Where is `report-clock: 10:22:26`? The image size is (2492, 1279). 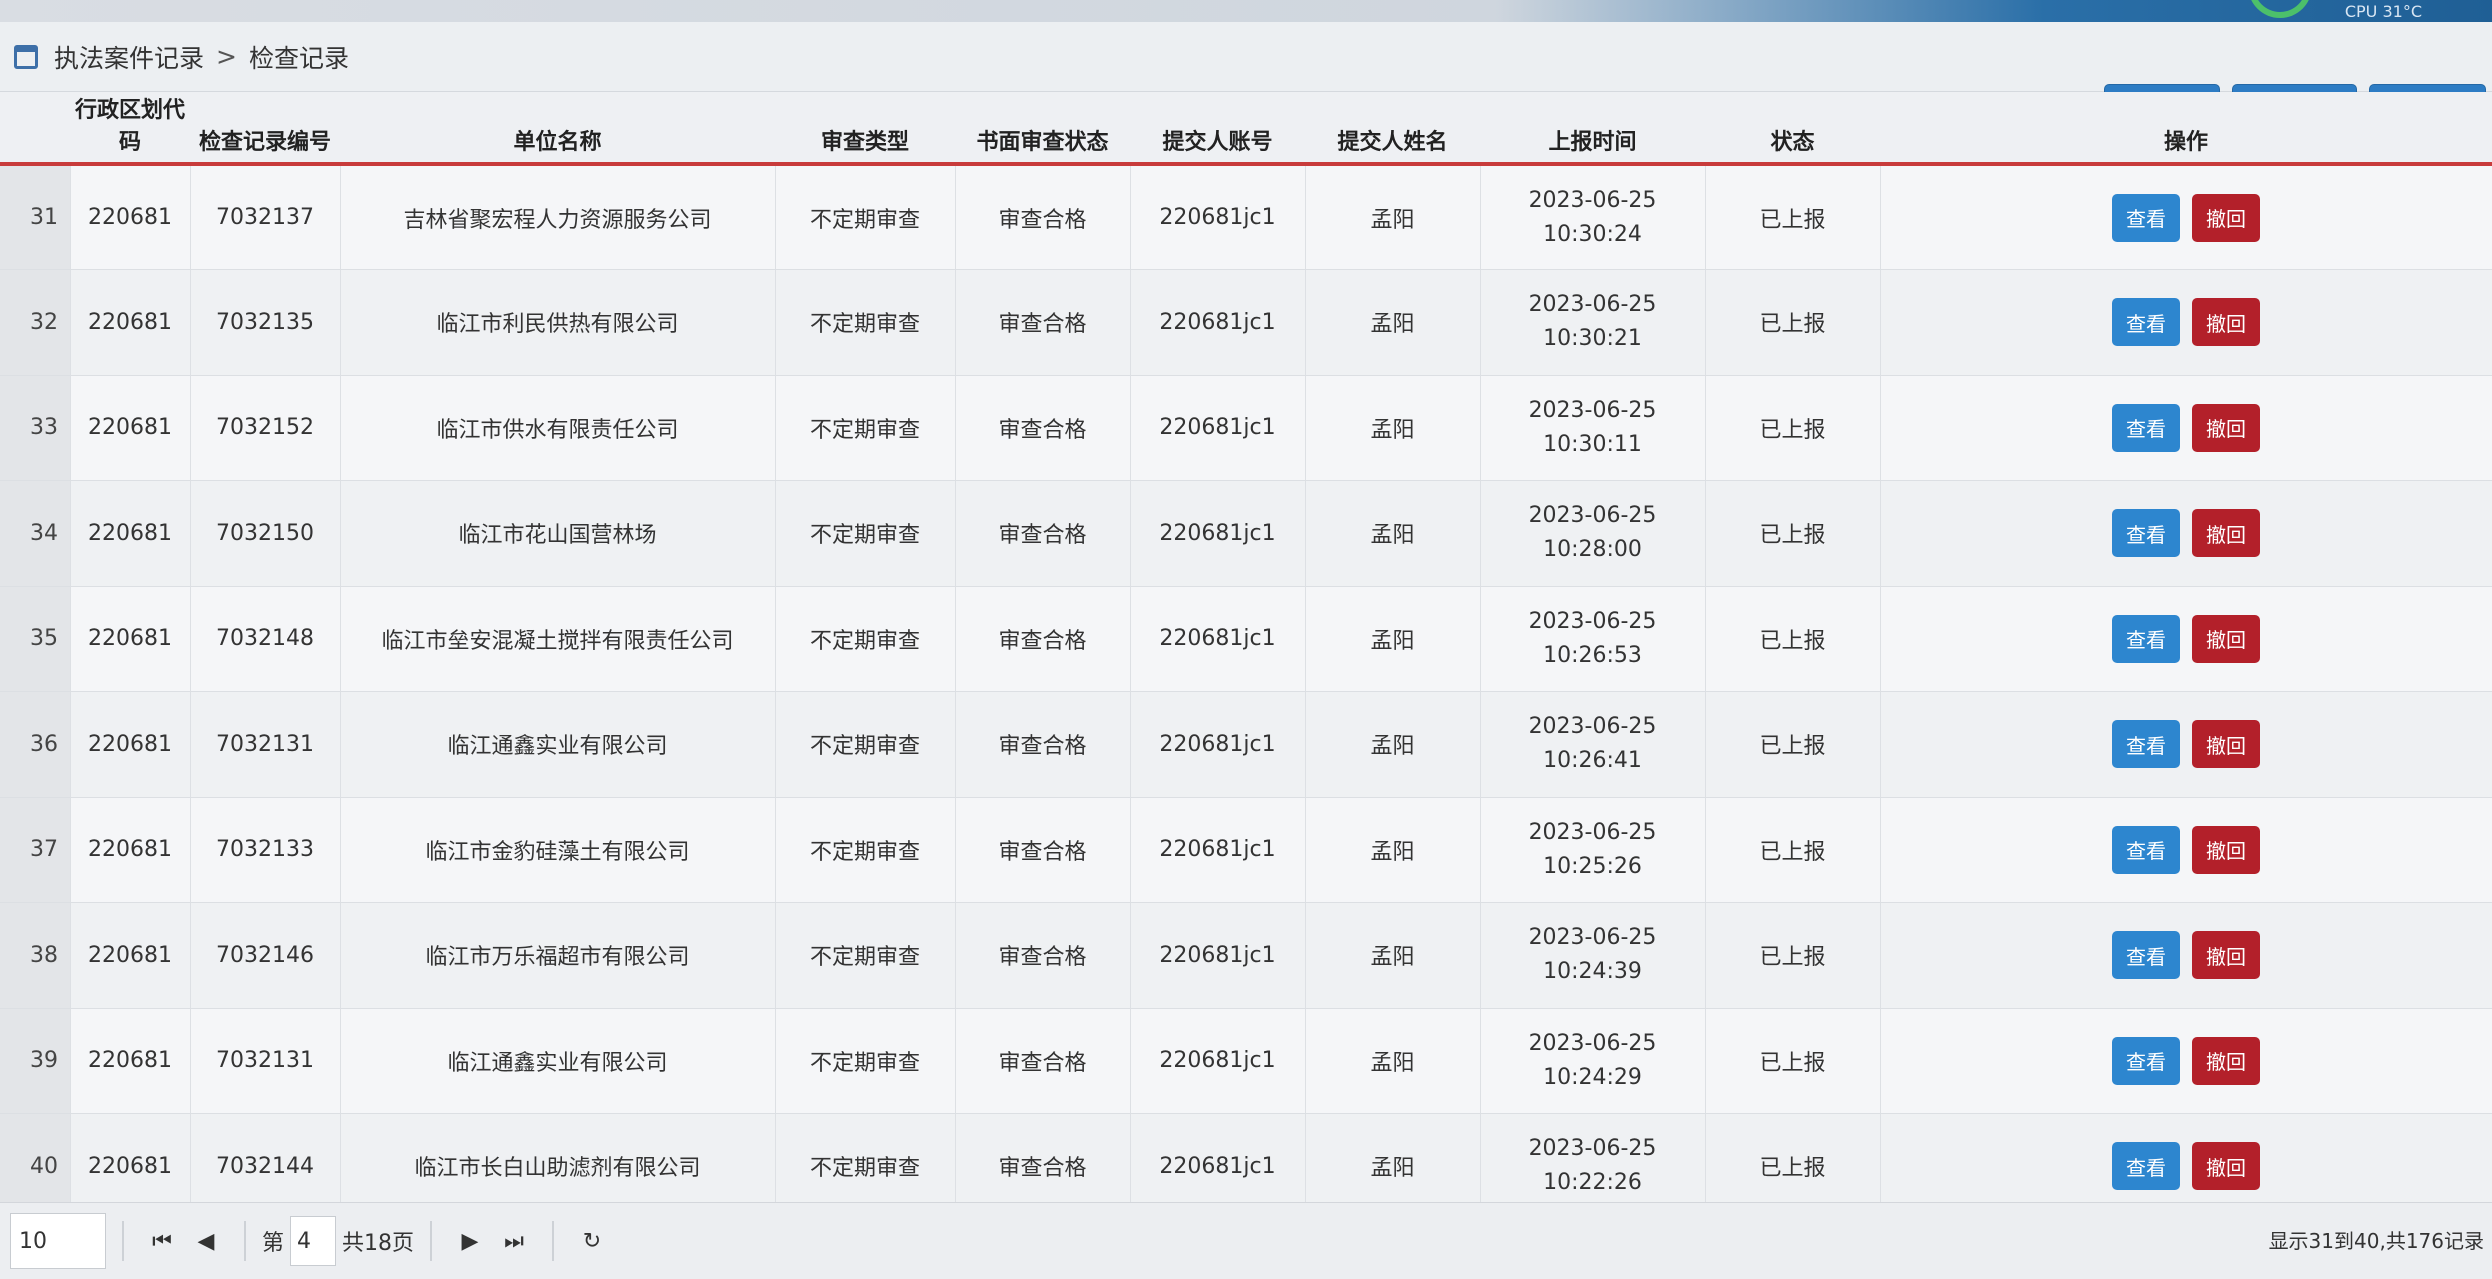
report-clock: 10:22:26 is located at coordinates (1592, 1183).